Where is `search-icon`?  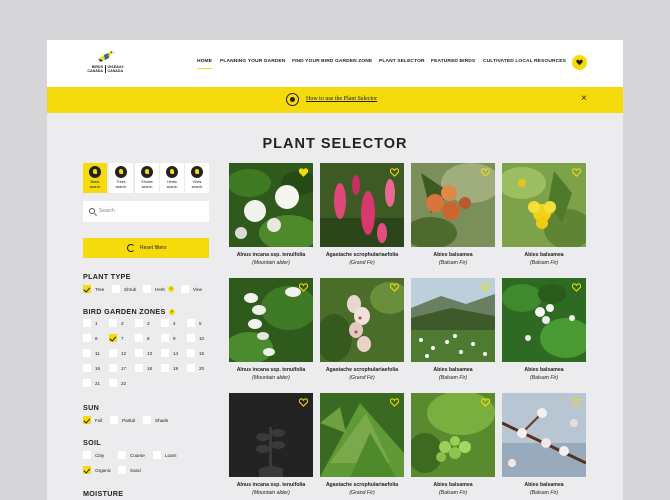 search-icon is located at coordinates (92, 211).